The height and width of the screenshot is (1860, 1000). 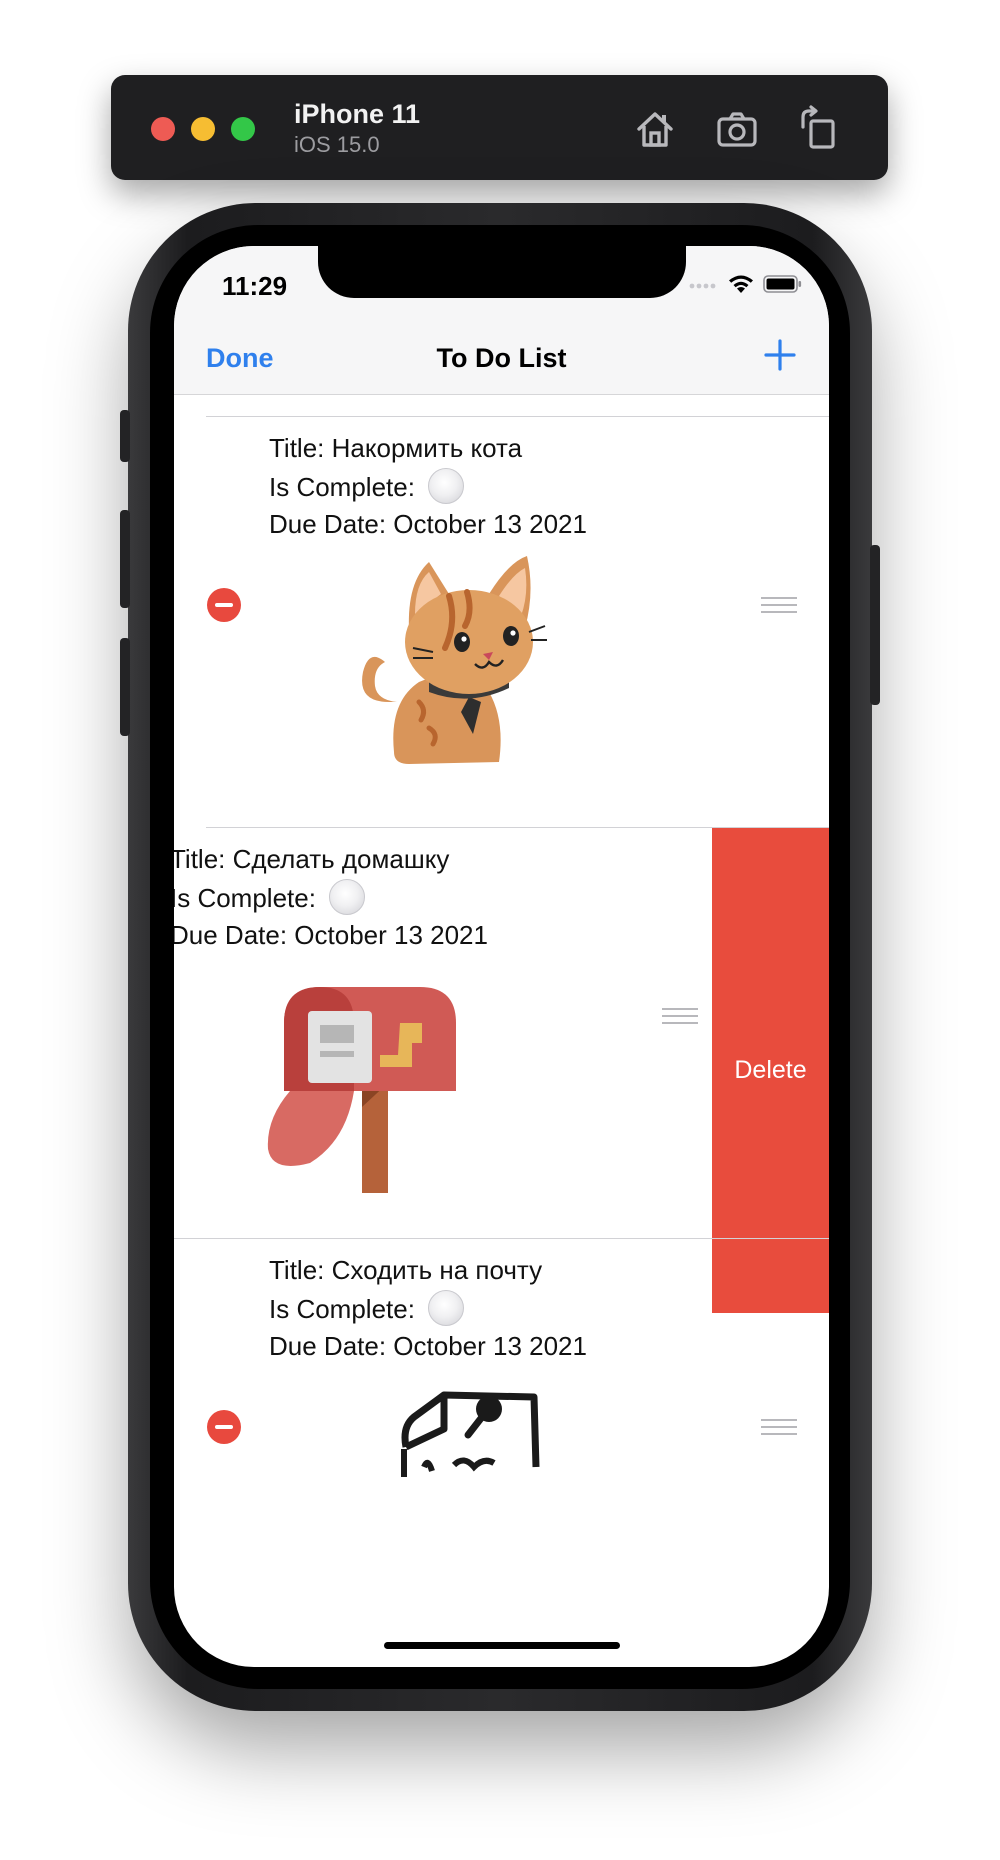 I want to click on todo-title: Title: Накормить кота, so click(x=396, y=448).